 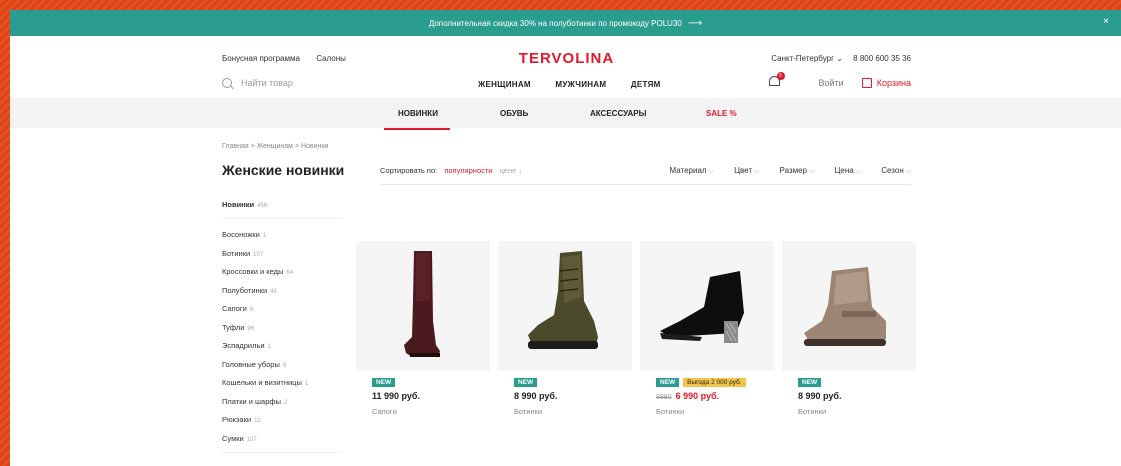 What do you see at coordinates (565, 114) in the screenshot?
I see `category-nav: НОВИНКИ ОБУВЬ АКСЕССУАРЫ SALE %` at bounding box center [565, 114].